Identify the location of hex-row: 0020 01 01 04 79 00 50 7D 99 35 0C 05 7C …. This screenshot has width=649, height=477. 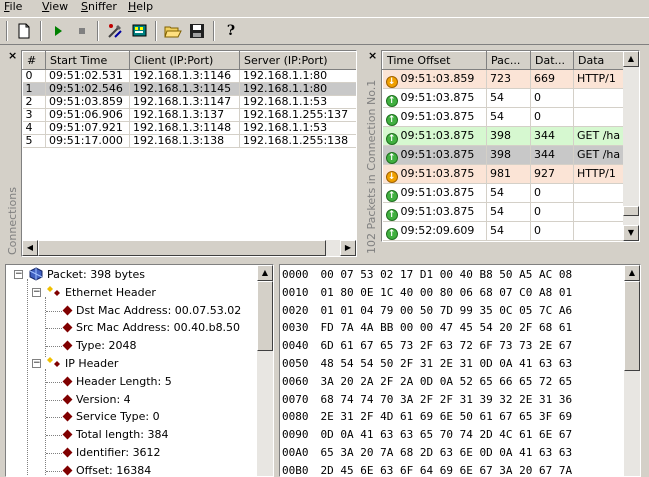
(427, 310).